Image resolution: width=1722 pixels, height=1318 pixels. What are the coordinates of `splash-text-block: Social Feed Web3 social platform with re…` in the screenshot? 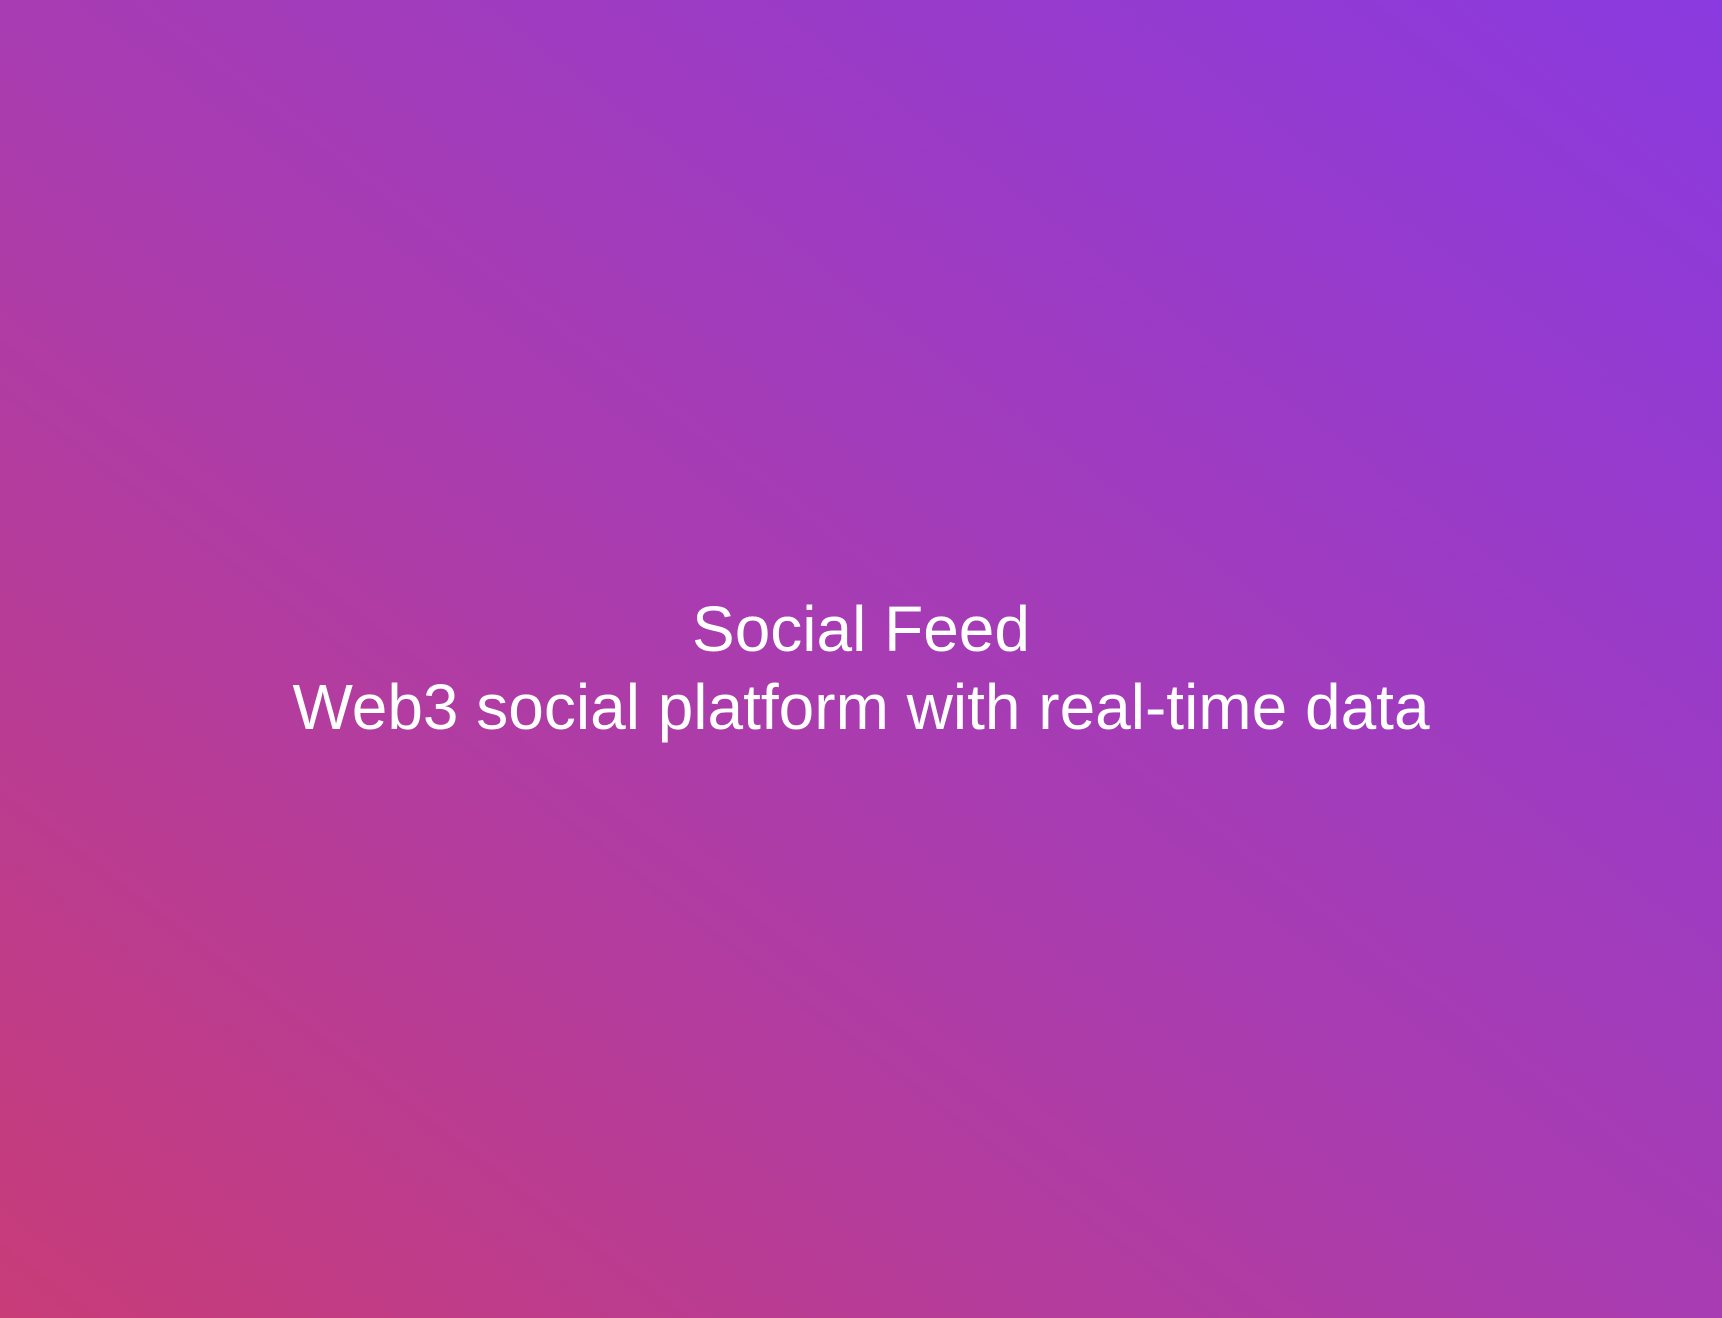 It's located at (860, 668).